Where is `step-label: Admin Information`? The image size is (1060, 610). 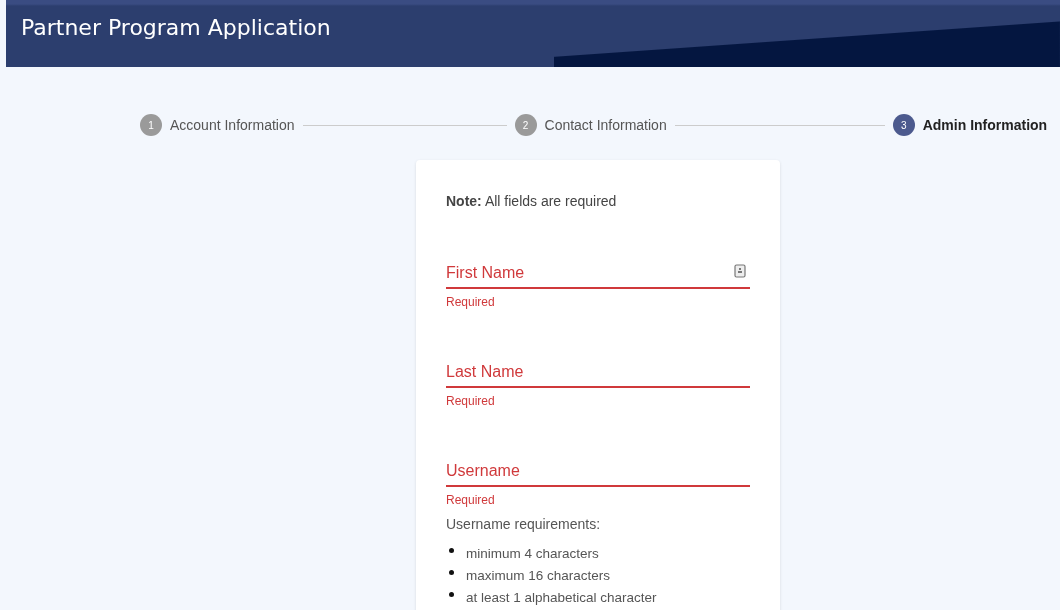
step-label: Admin Information is located at coordinates (985, 125).